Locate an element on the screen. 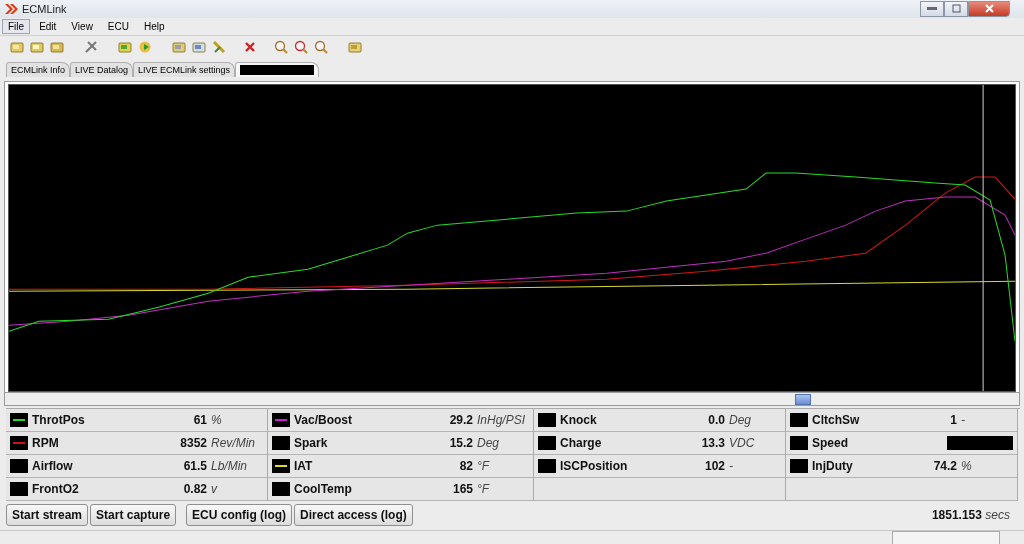 The width and height of the screenshot is (1024, 544). channel-unit: Rev/Min is located at coordinates (233, 443).